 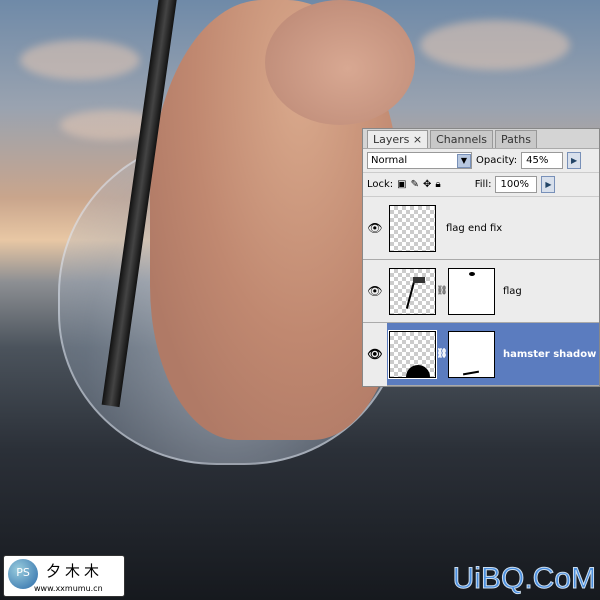 What do you see at coordinates (516, 139) in the screenshot?
I see `tab-paths: Paths` at bounding box center [516, 139].